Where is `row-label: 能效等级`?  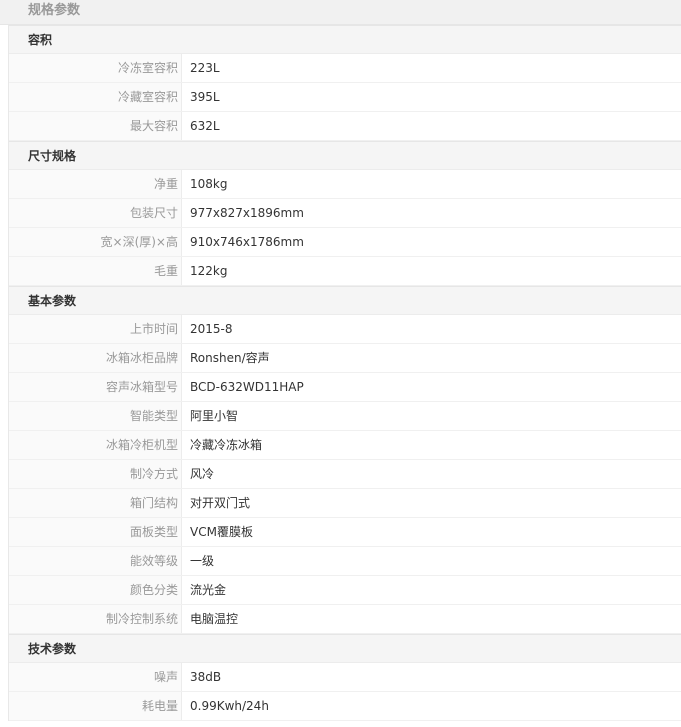 row-label: 能效等级 is located at coordinates (95, 561).